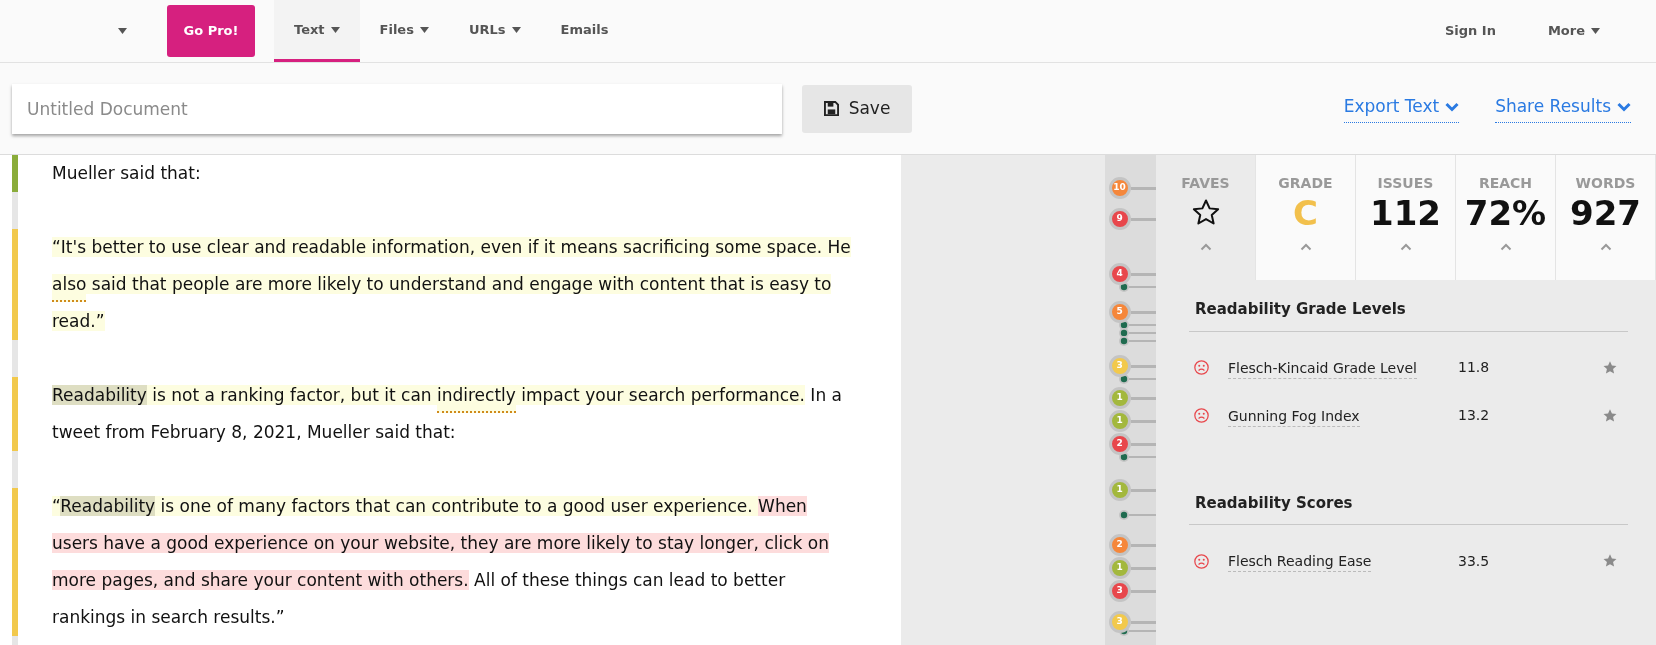 The width and height of the screenshot is (1656, 645). Describe the element at coordinates (831, 108) in the screenshot. I see `save-icon` at that location.